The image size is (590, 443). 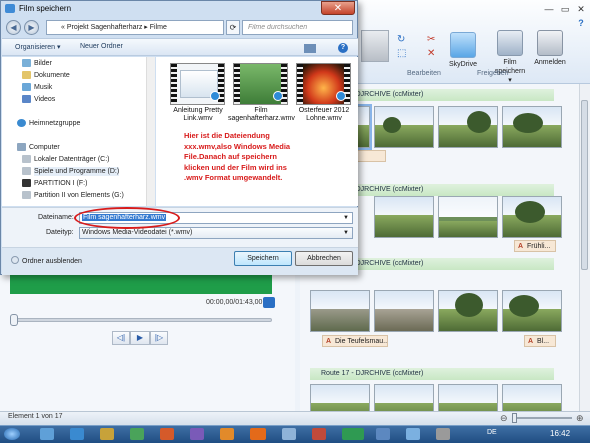 What do you see at coordinates (26, 75) in the screenshot?
I see `documents-icon` at bounding box center [26, 75].